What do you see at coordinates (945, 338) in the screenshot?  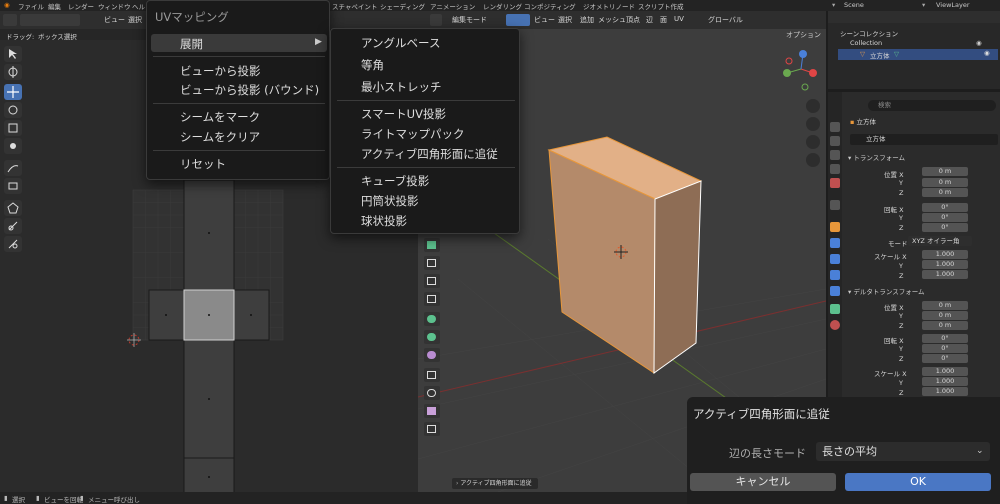 I see `delta-rotation-x-field: 0°` at bounding box center [945, 338].